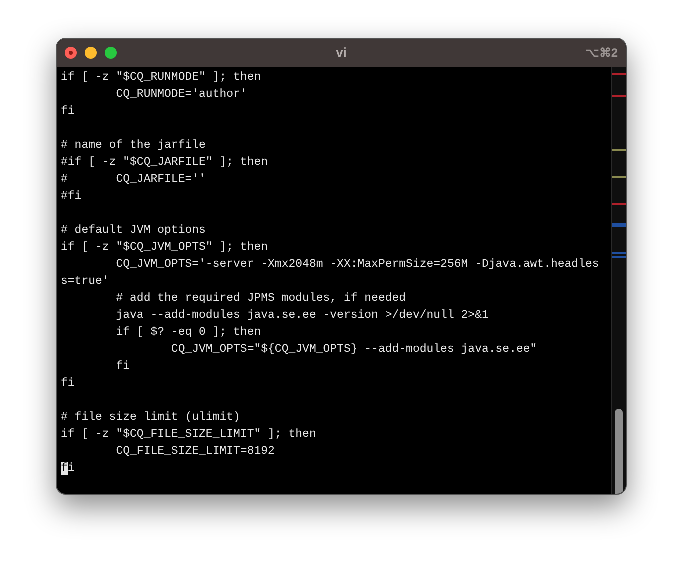 The image size is (683, 570). I want to click on code-line: # default JVM options, so click(133, 230).